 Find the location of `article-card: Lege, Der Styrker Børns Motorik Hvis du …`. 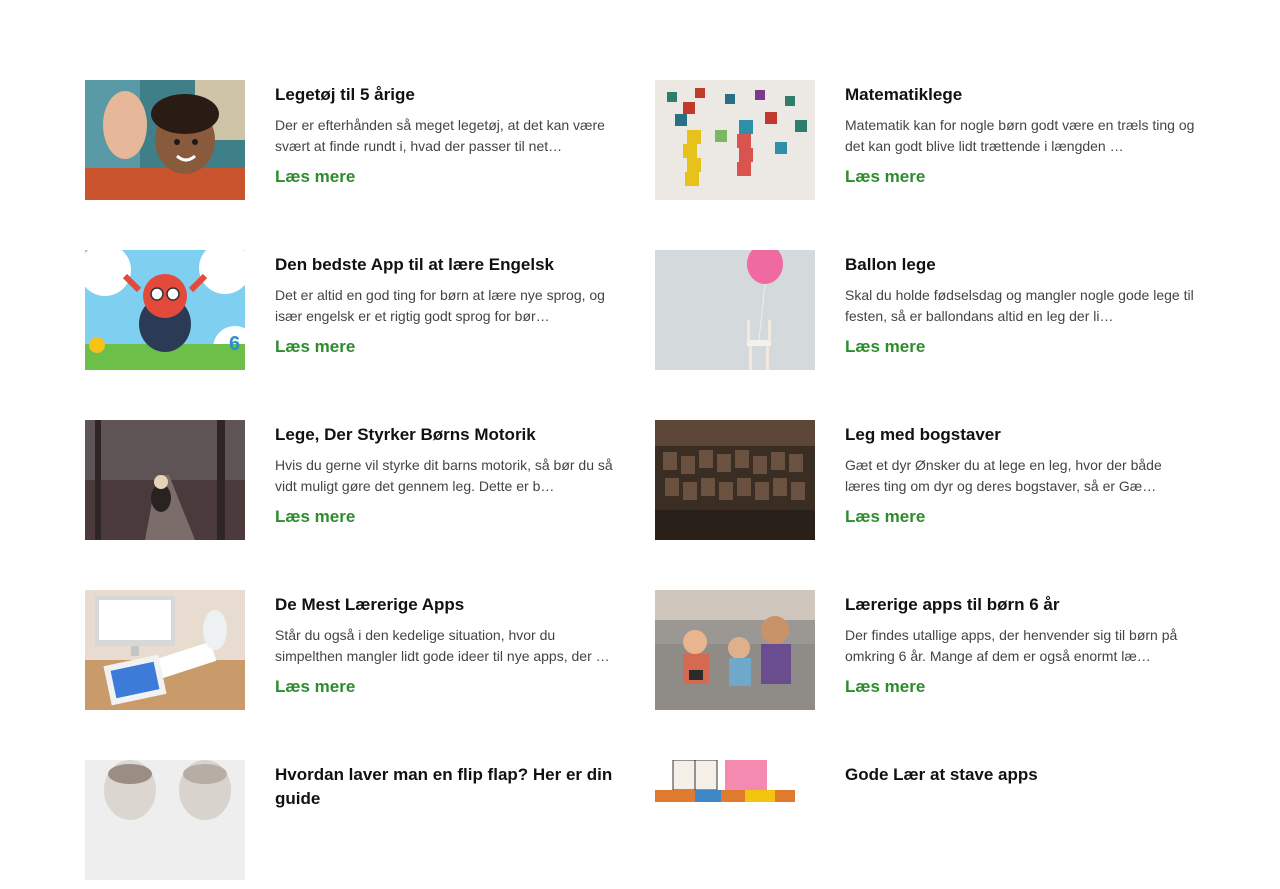

article-card: Lege, Der Styrker Børns Motorik Hvis du … is located at coordinates (355, 480).